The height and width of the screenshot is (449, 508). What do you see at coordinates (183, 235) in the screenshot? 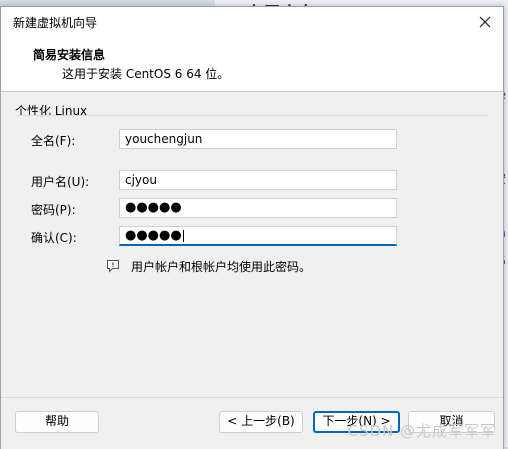
I see `text-caret` at bounding box center [183, 235].